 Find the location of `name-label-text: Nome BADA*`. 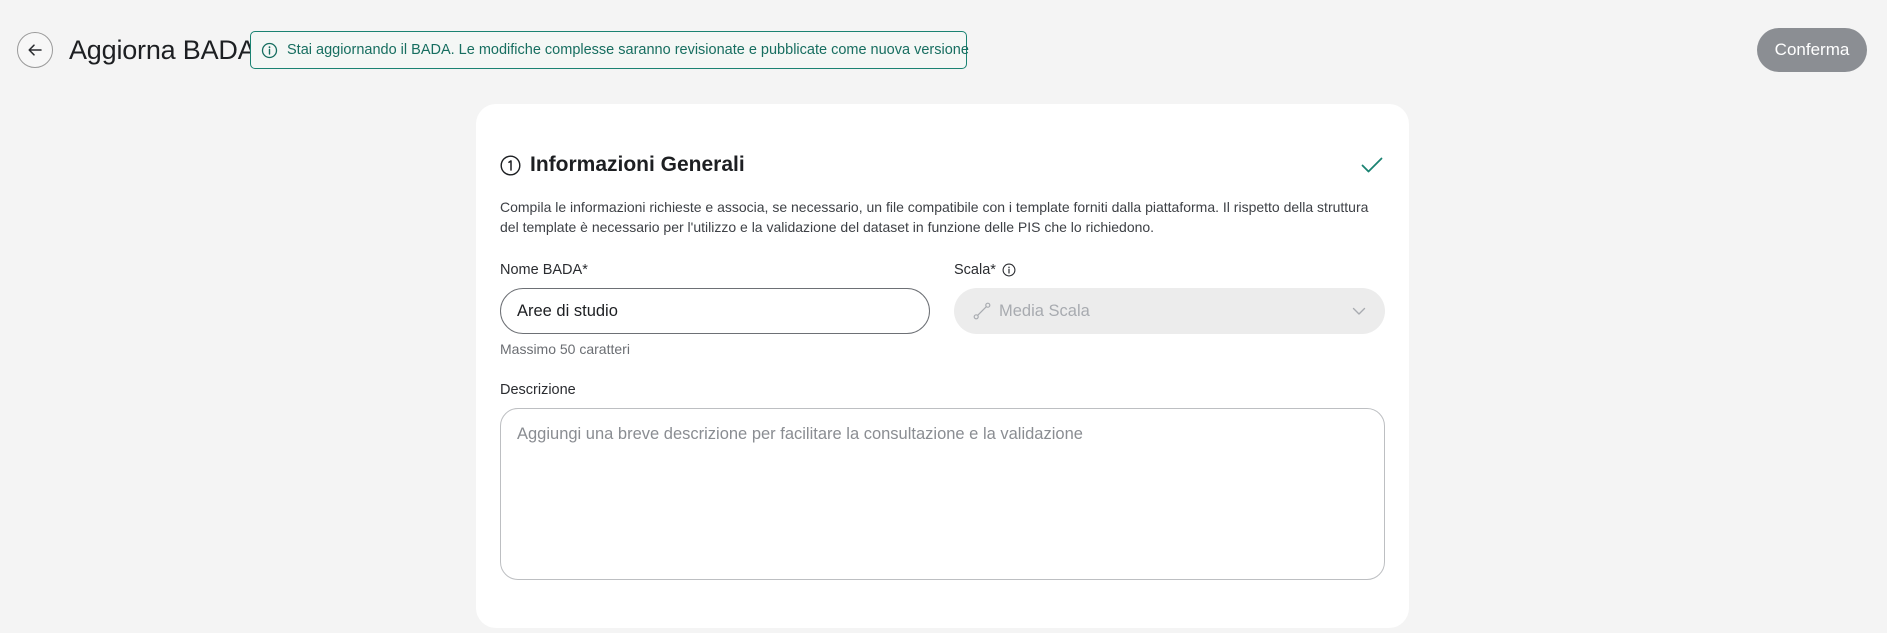

name-label-text: Nome BADA* is located at coordinates (544, 270).